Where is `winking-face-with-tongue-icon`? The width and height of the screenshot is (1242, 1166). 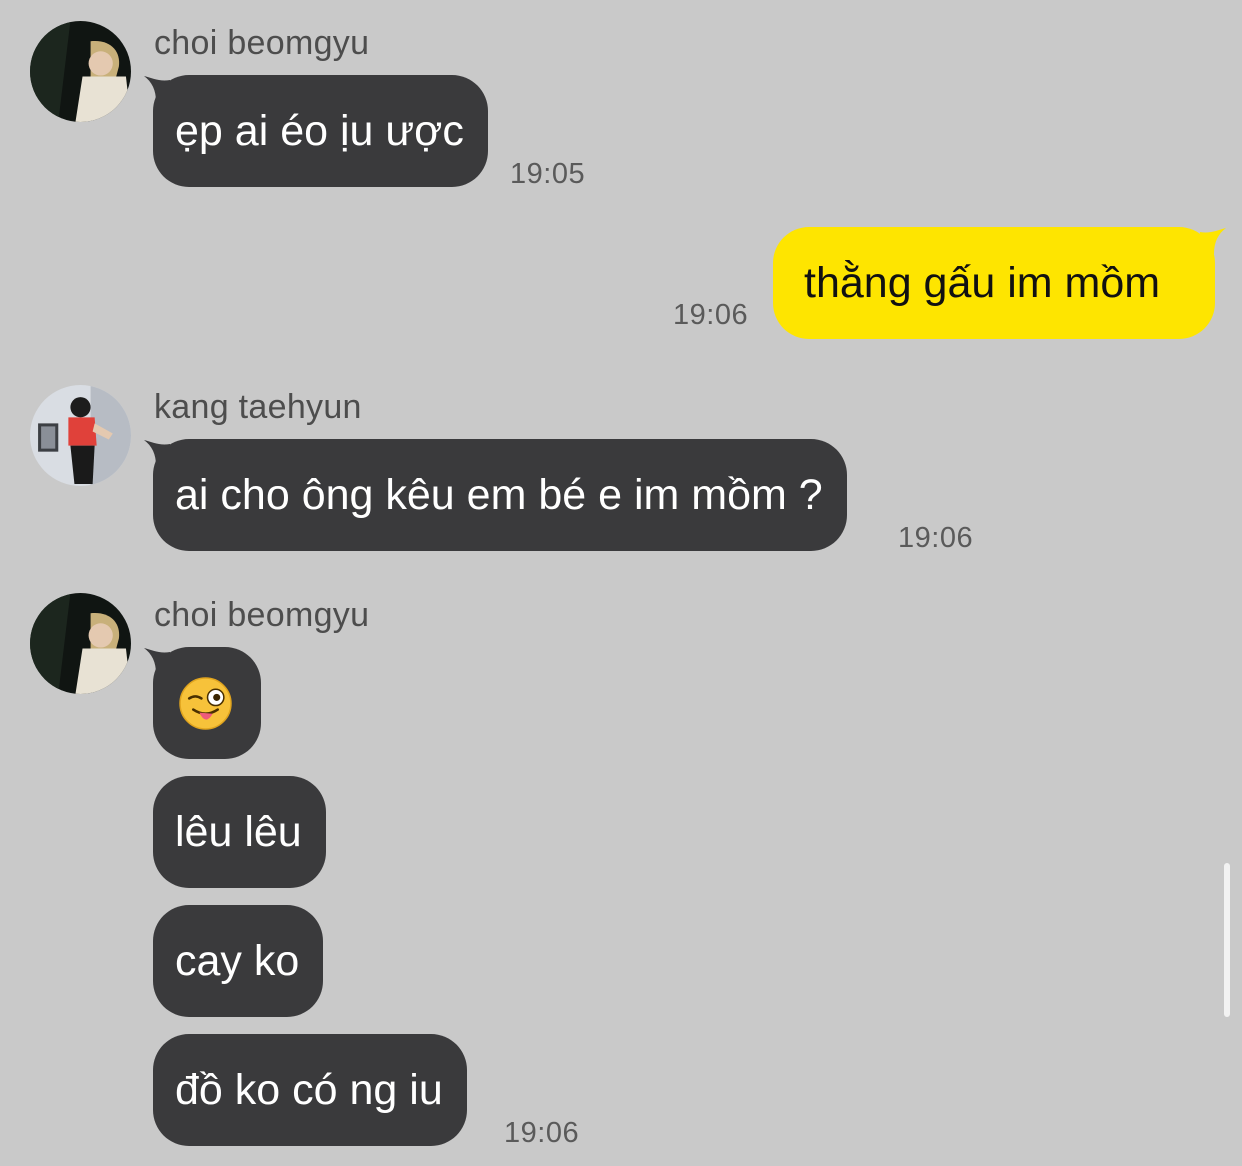 winking-face-with-tongue-icon is located at coordinates (205, 703).